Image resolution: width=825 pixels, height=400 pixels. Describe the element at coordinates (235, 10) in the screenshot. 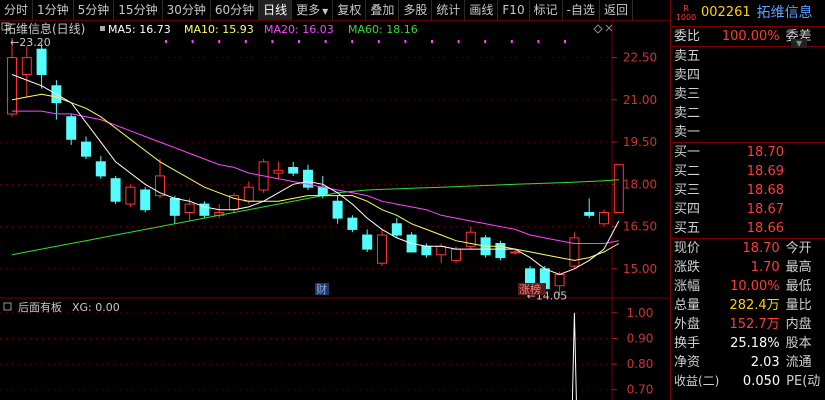

I see `toolbar-item-5: 60分钟` at that location.